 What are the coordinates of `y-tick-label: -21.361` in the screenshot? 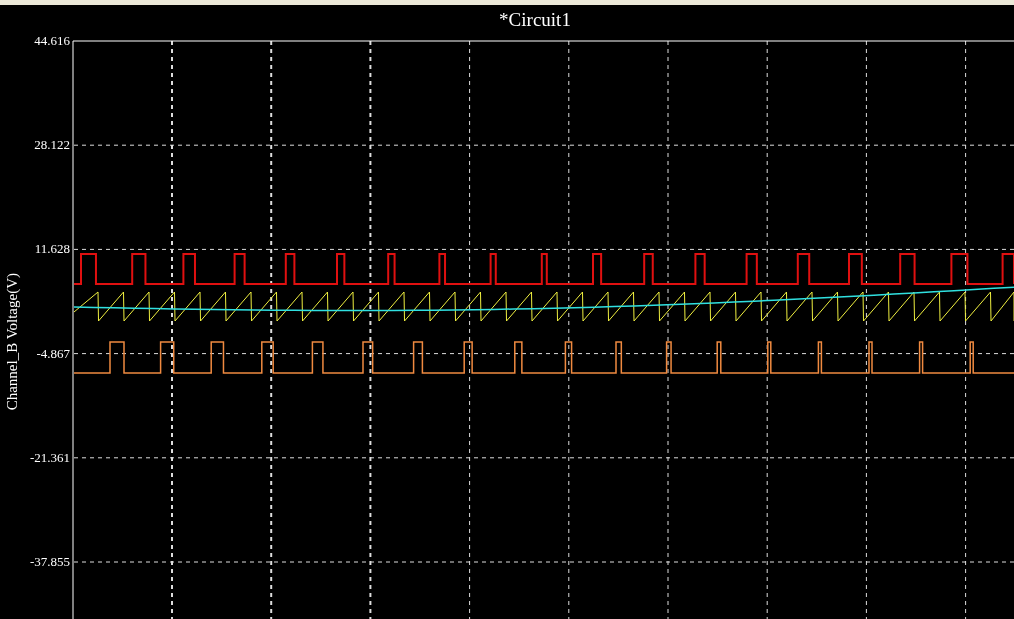 It's located at (49, 457).